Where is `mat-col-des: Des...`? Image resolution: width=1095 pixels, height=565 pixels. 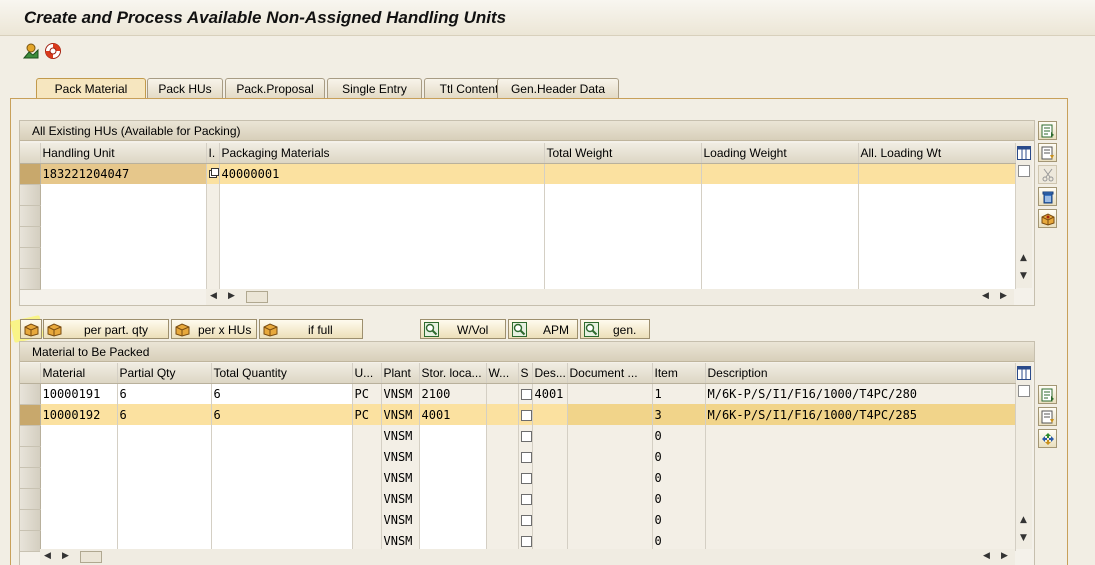
mat-col-des: Des... is located at coordinates (550, 373).